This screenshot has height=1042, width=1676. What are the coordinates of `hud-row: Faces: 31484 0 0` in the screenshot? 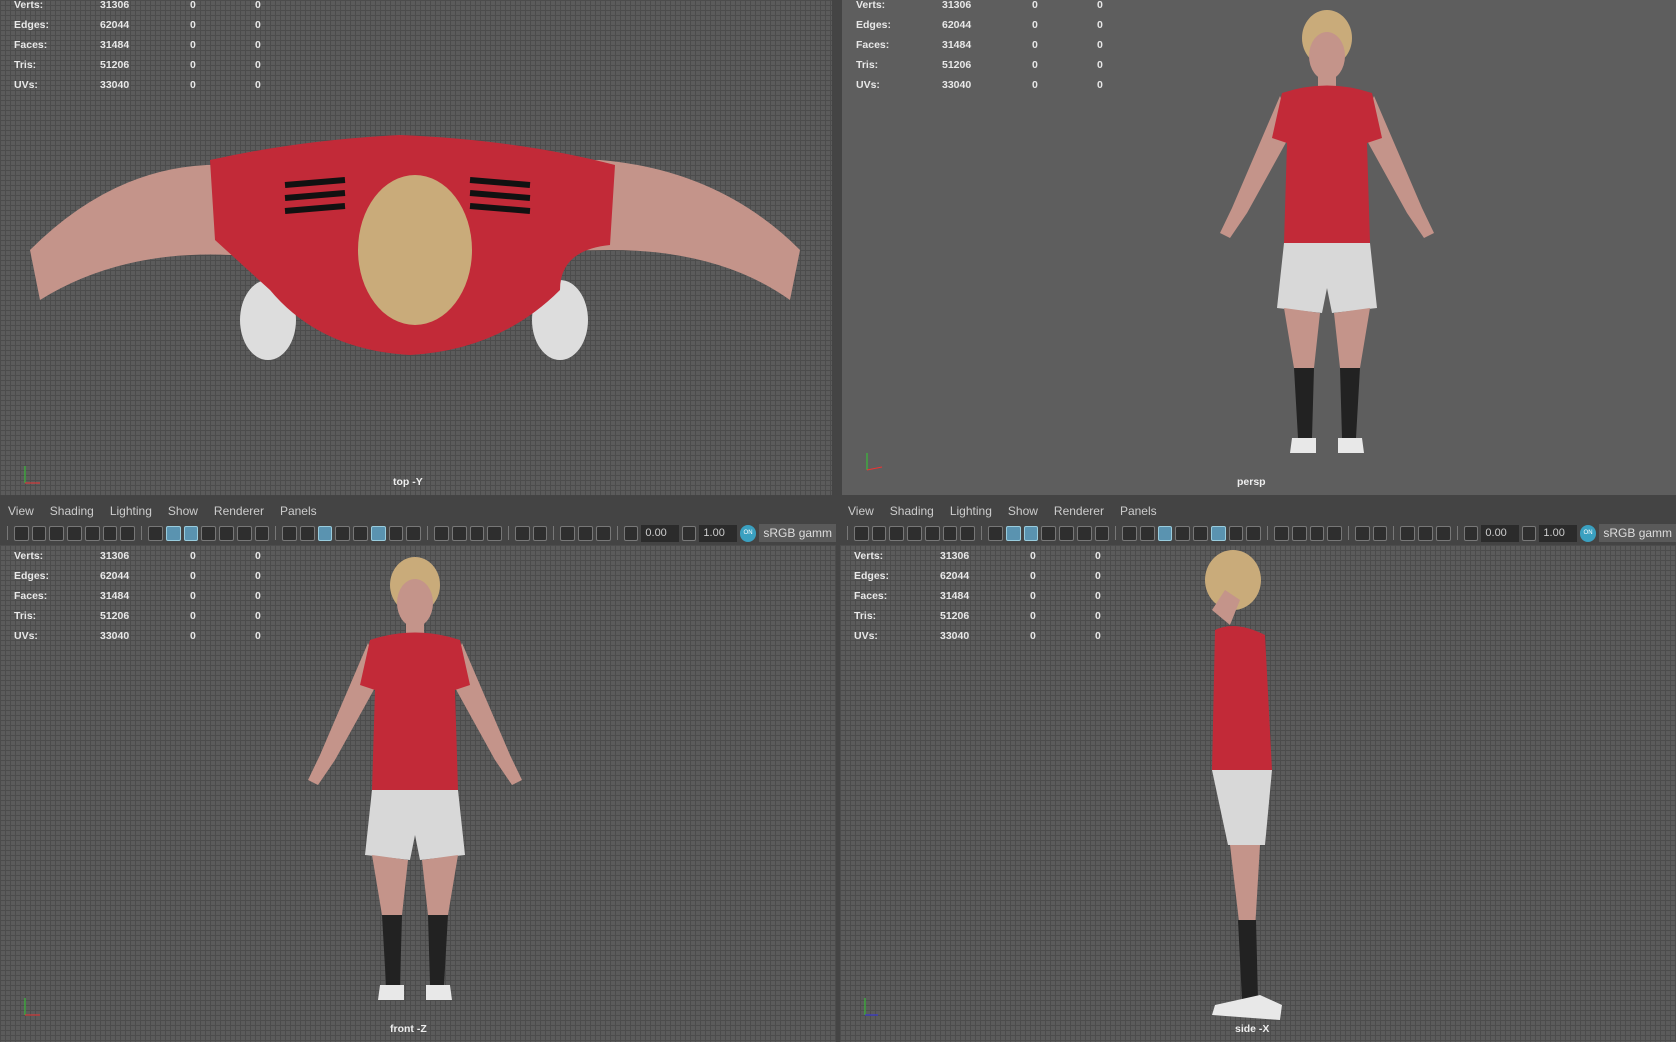 It's located at (167, 45).